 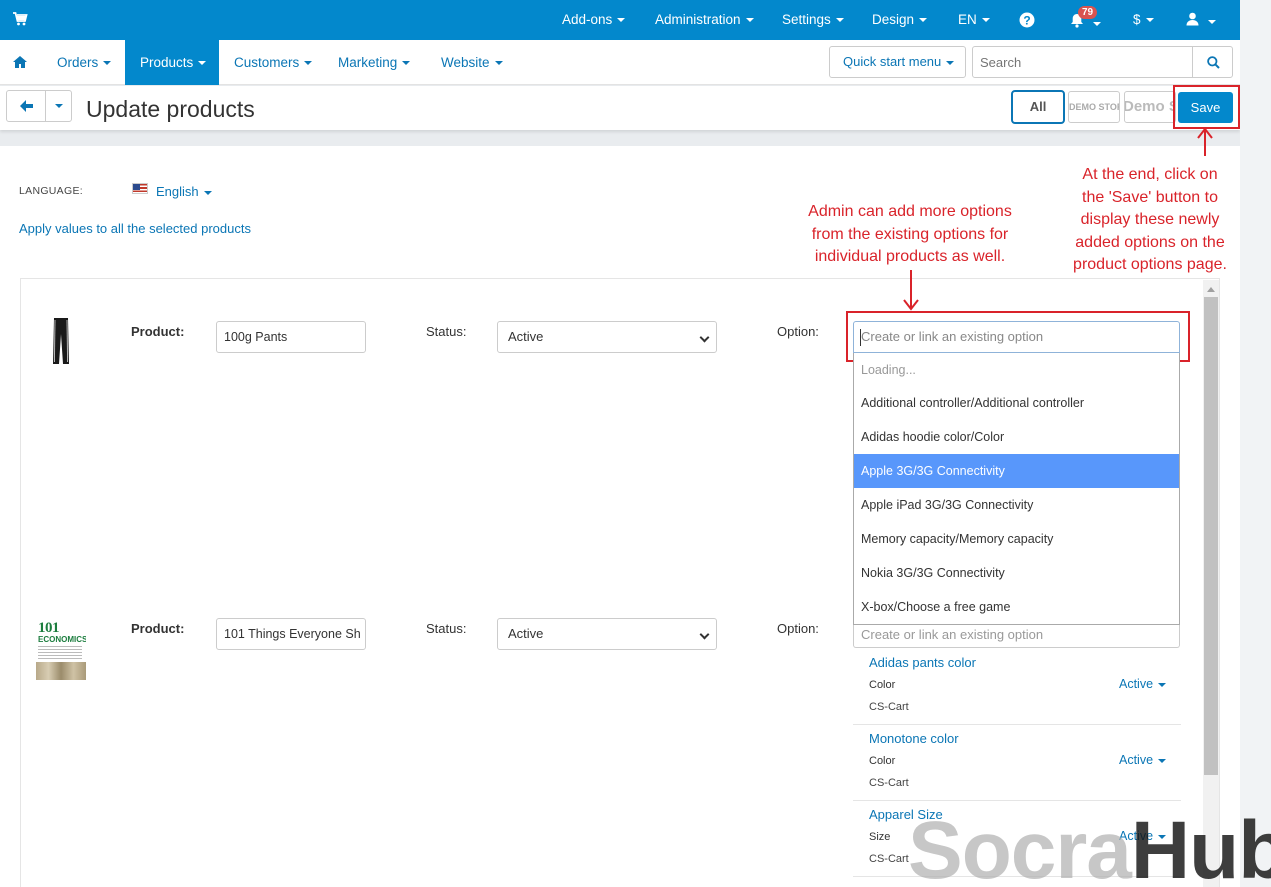 I want to click on annotation-line: added options on the, so click(x=1150, y=242).